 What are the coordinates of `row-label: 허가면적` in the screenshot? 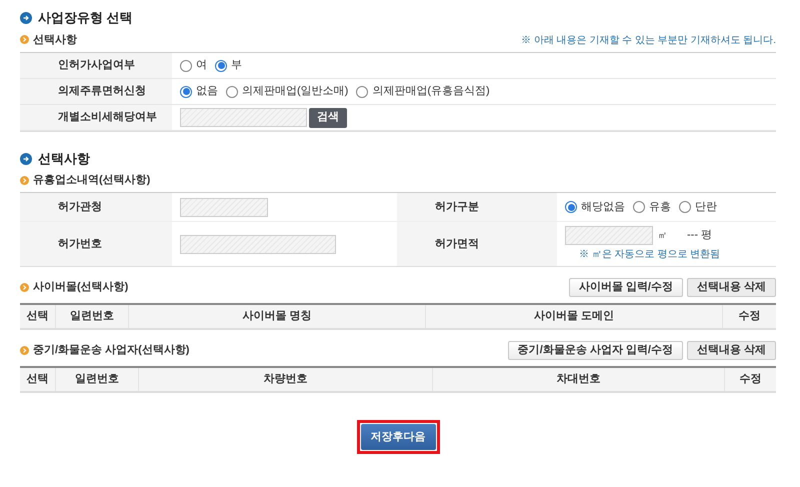 It's located at (457, 244).